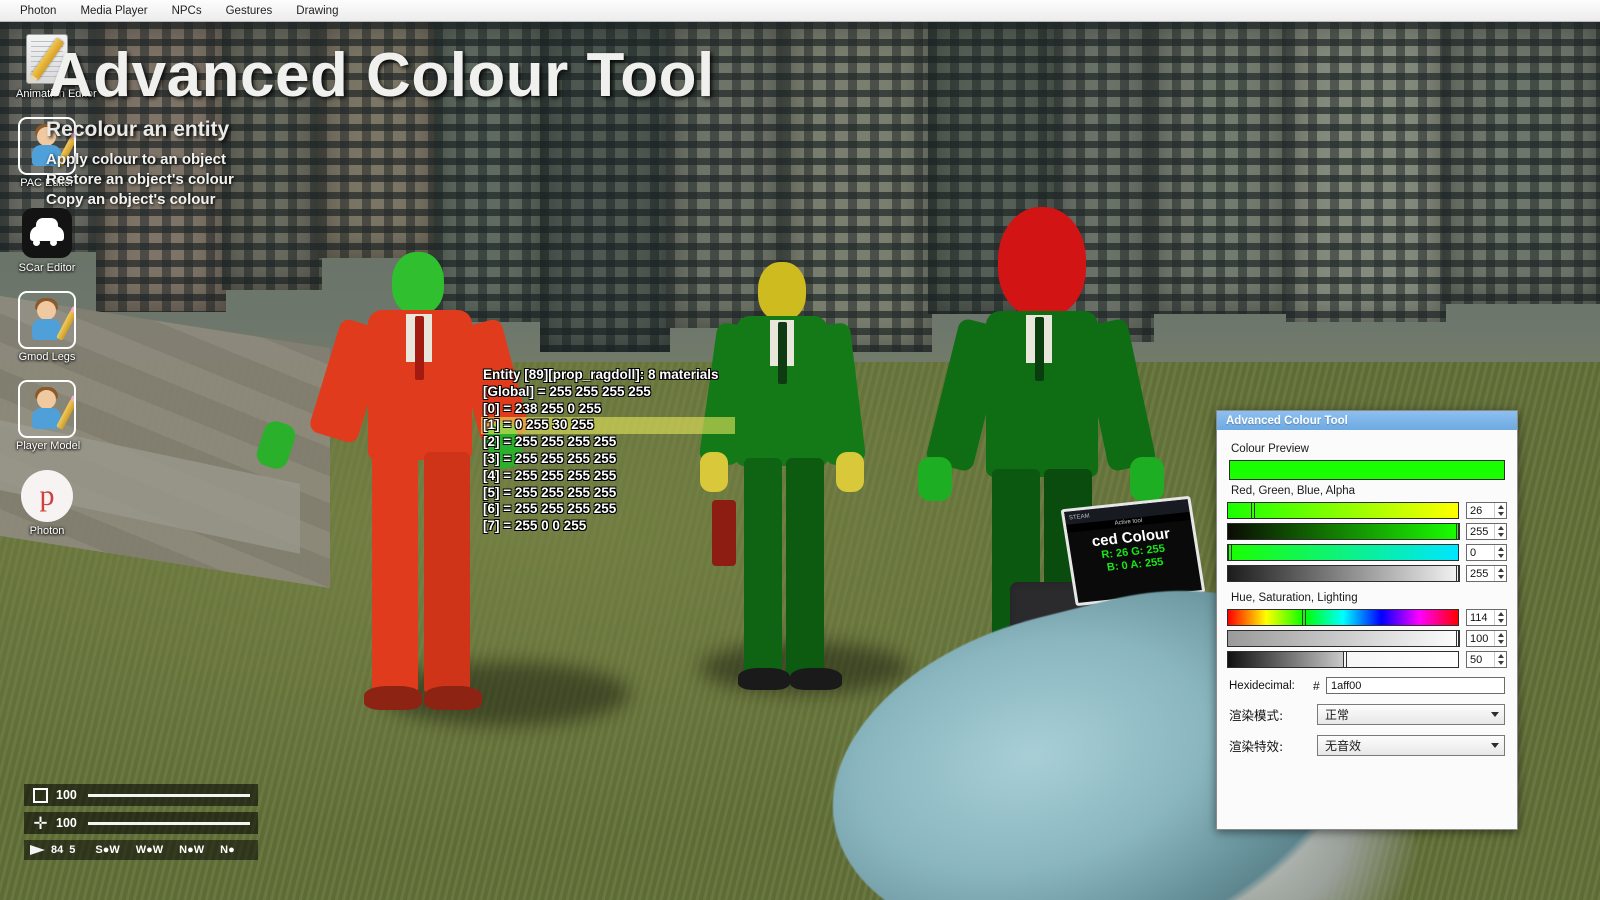 Image resolution: width=1600 pixels, height=900 pixels. Describe the element at coordinates (1411, 745) in the screenshot. I see `render-fx-select: 无音效` at that location.